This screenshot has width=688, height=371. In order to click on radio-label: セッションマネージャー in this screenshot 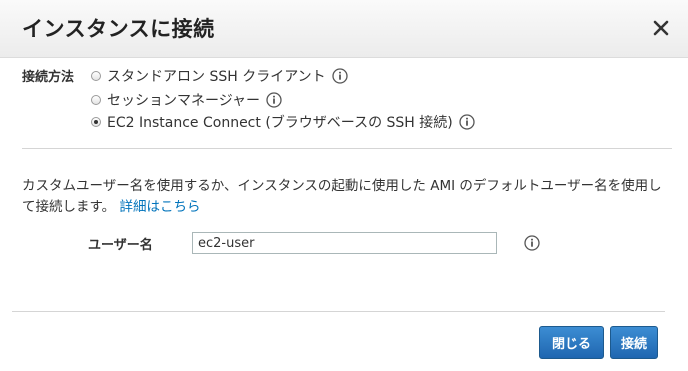, I will do `click(183, 100)`.